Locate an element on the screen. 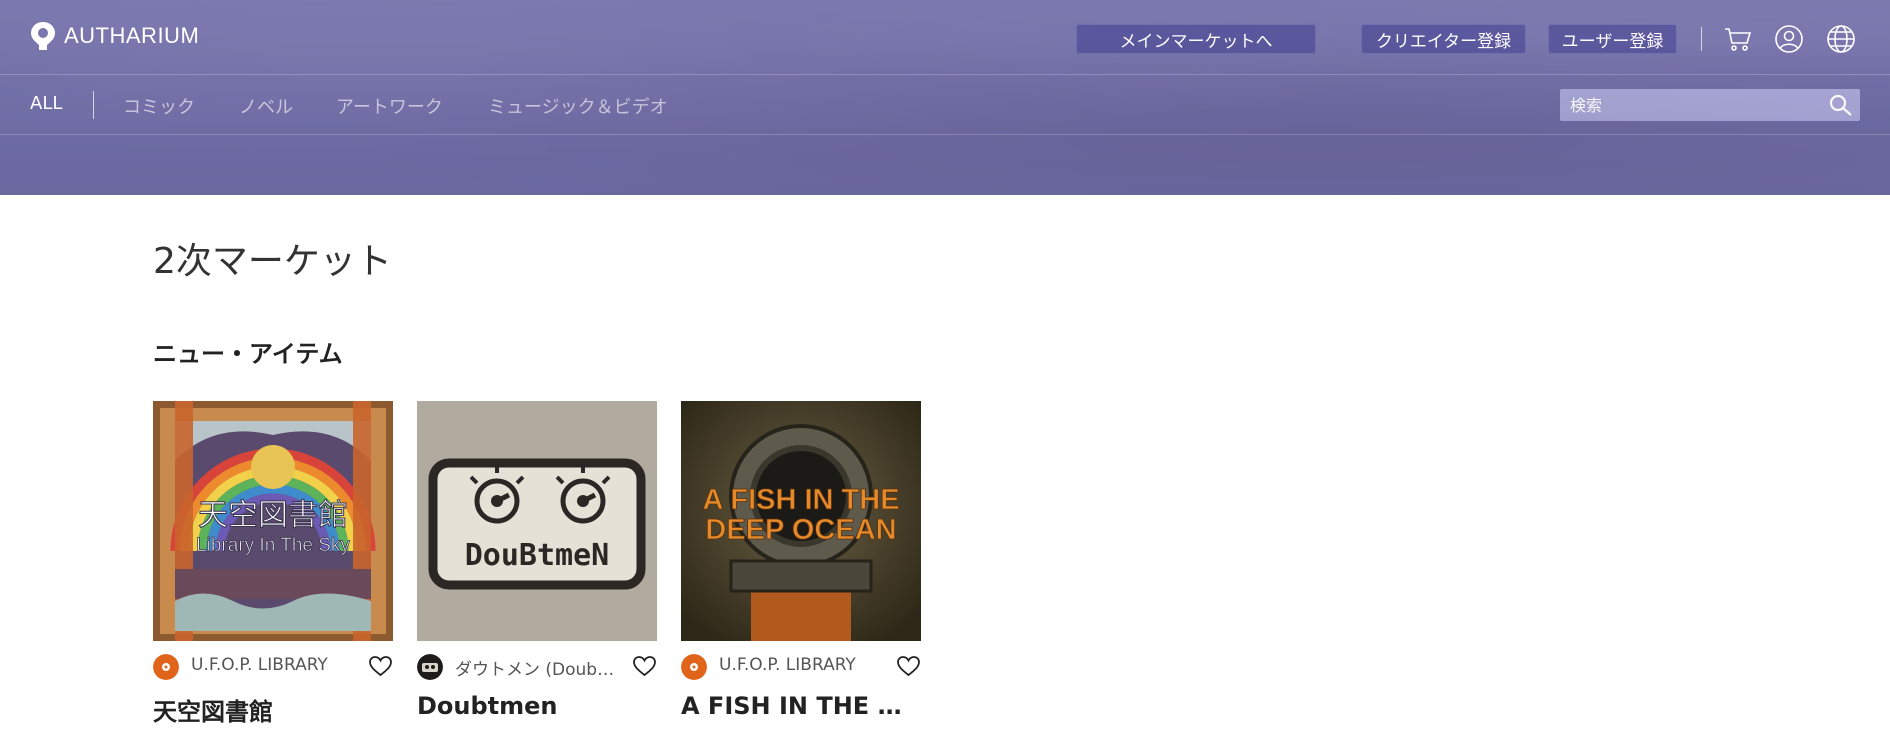  item-meta: ダウトメン (Doubtmen) is located at coordinates (537, 666).